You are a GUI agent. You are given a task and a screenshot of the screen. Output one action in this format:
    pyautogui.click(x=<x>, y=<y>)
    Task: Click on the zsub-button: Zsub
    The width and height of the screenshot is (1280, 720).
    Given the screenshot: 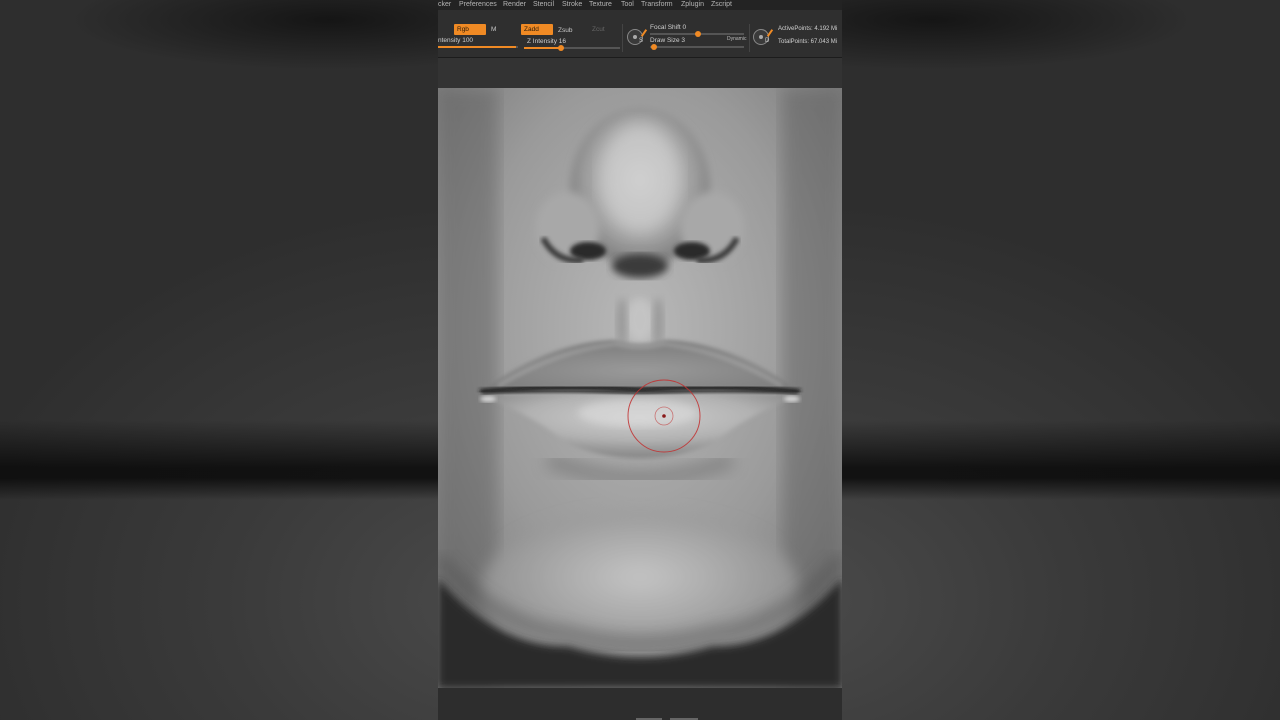 What is the action you would take?
    pyautogui.click(x=565, y=30)
    